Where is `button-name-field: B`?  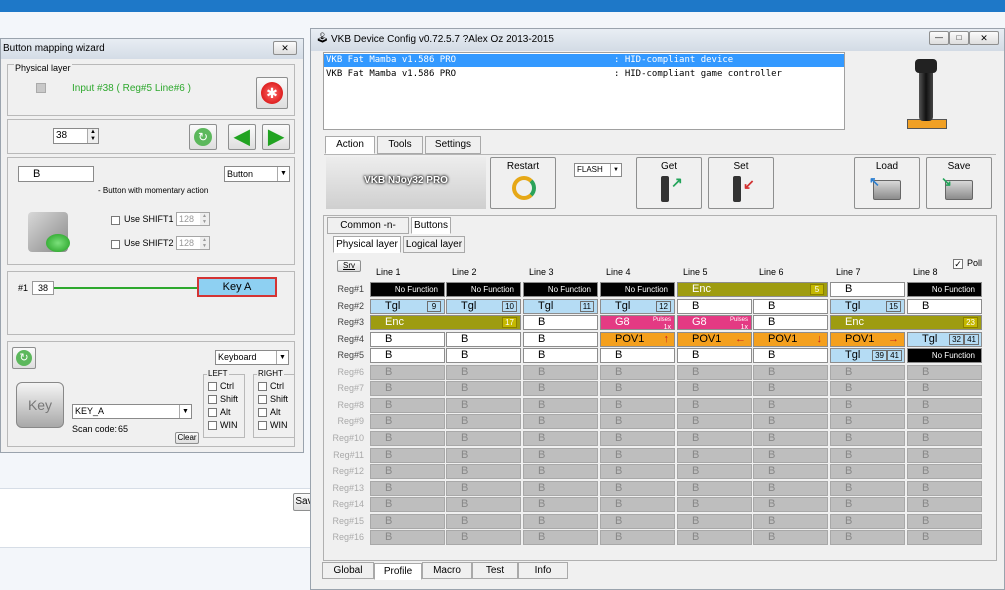
button-name-field: B is located at coordinates (56, 174).